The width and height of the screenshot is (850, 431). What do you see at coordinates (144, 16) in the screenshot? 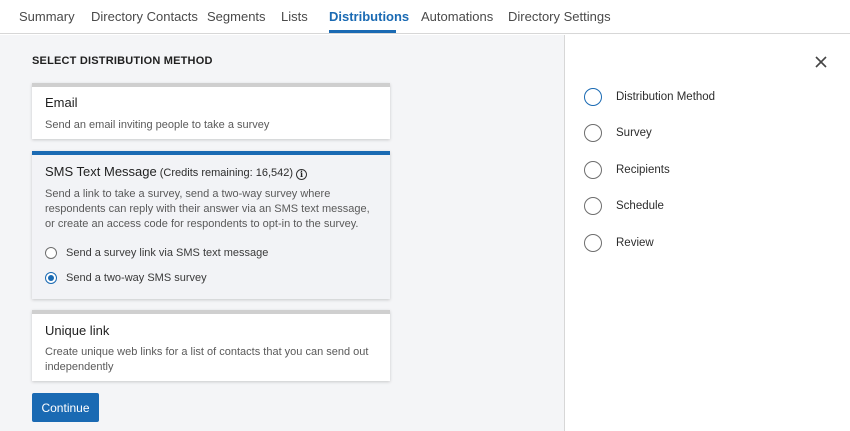
I see `tab-directory-contacts: Directory Contacts` at bounding box center [144, 16].